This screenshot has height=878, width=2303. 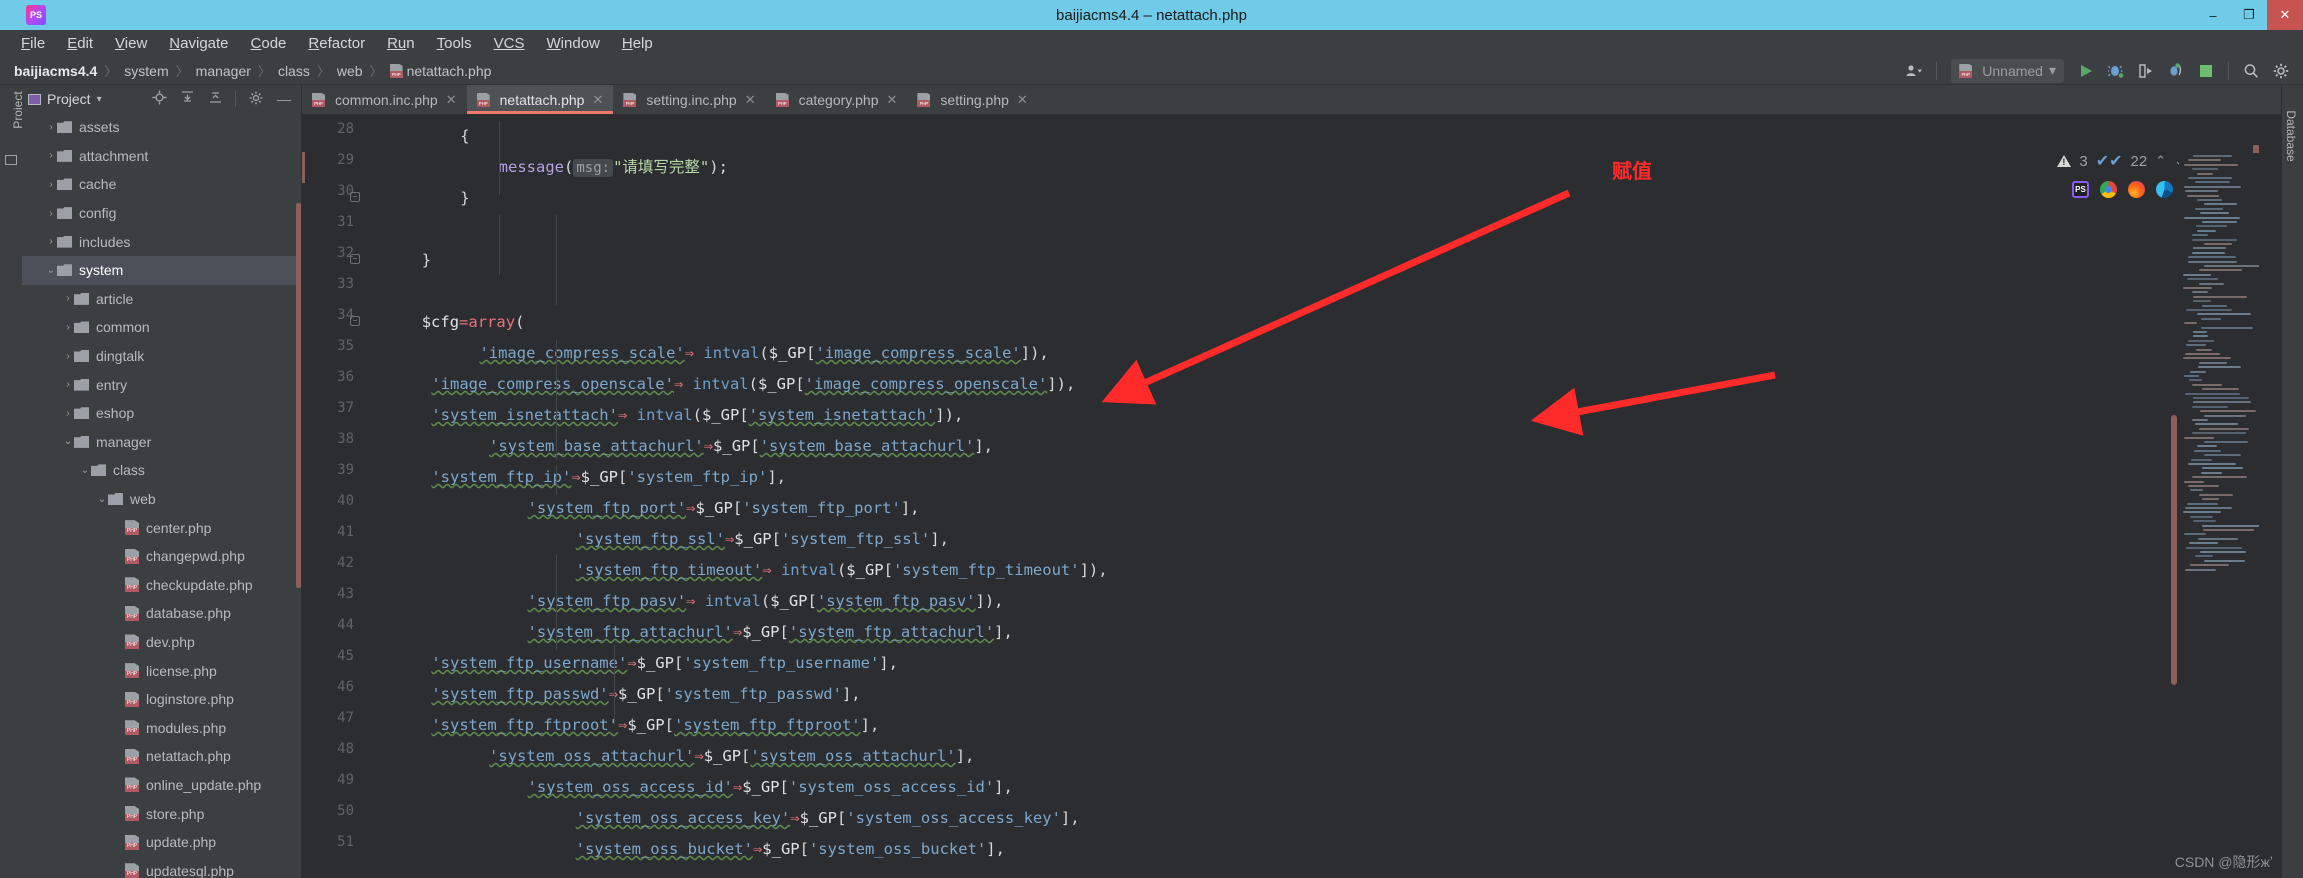 What do you see at coordinates (161, 785) in the screenshot?
I see `tree-node-online-update-php: ›online_update.php` at bounding box center [161, 785].